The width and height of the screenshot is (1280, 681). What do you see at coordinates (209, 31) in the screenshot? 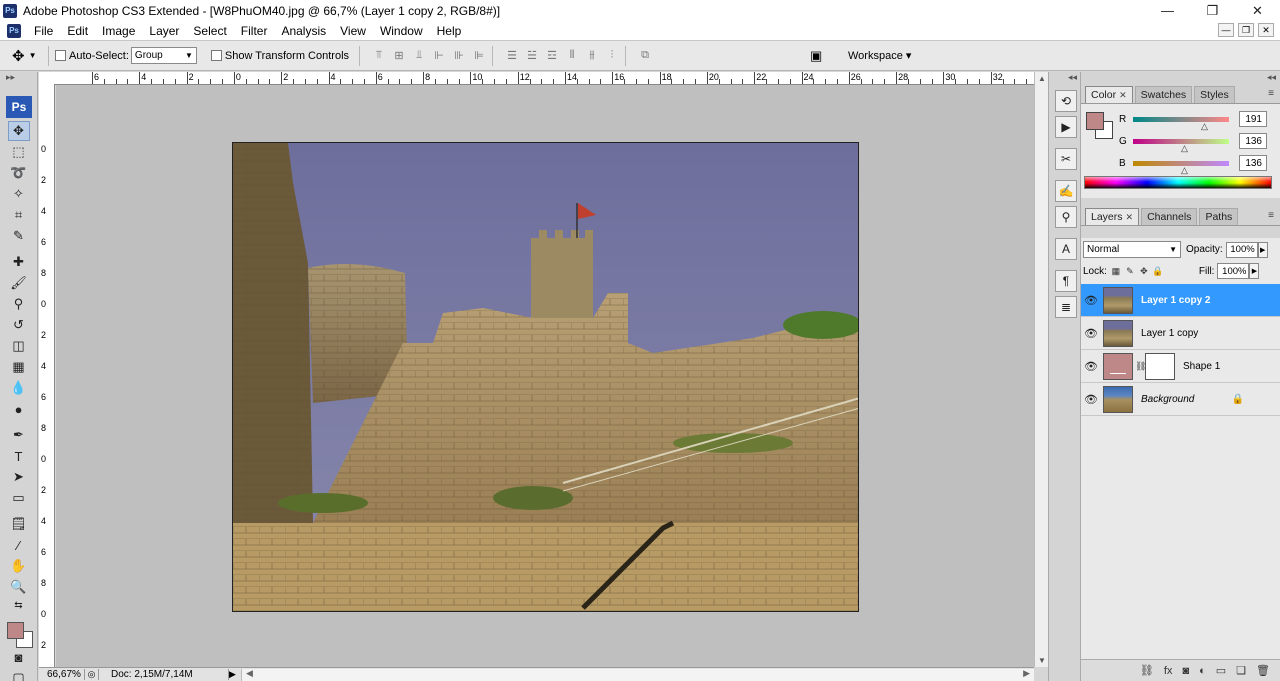
I see `menu-select: Select` at bounding box center [209, 31].